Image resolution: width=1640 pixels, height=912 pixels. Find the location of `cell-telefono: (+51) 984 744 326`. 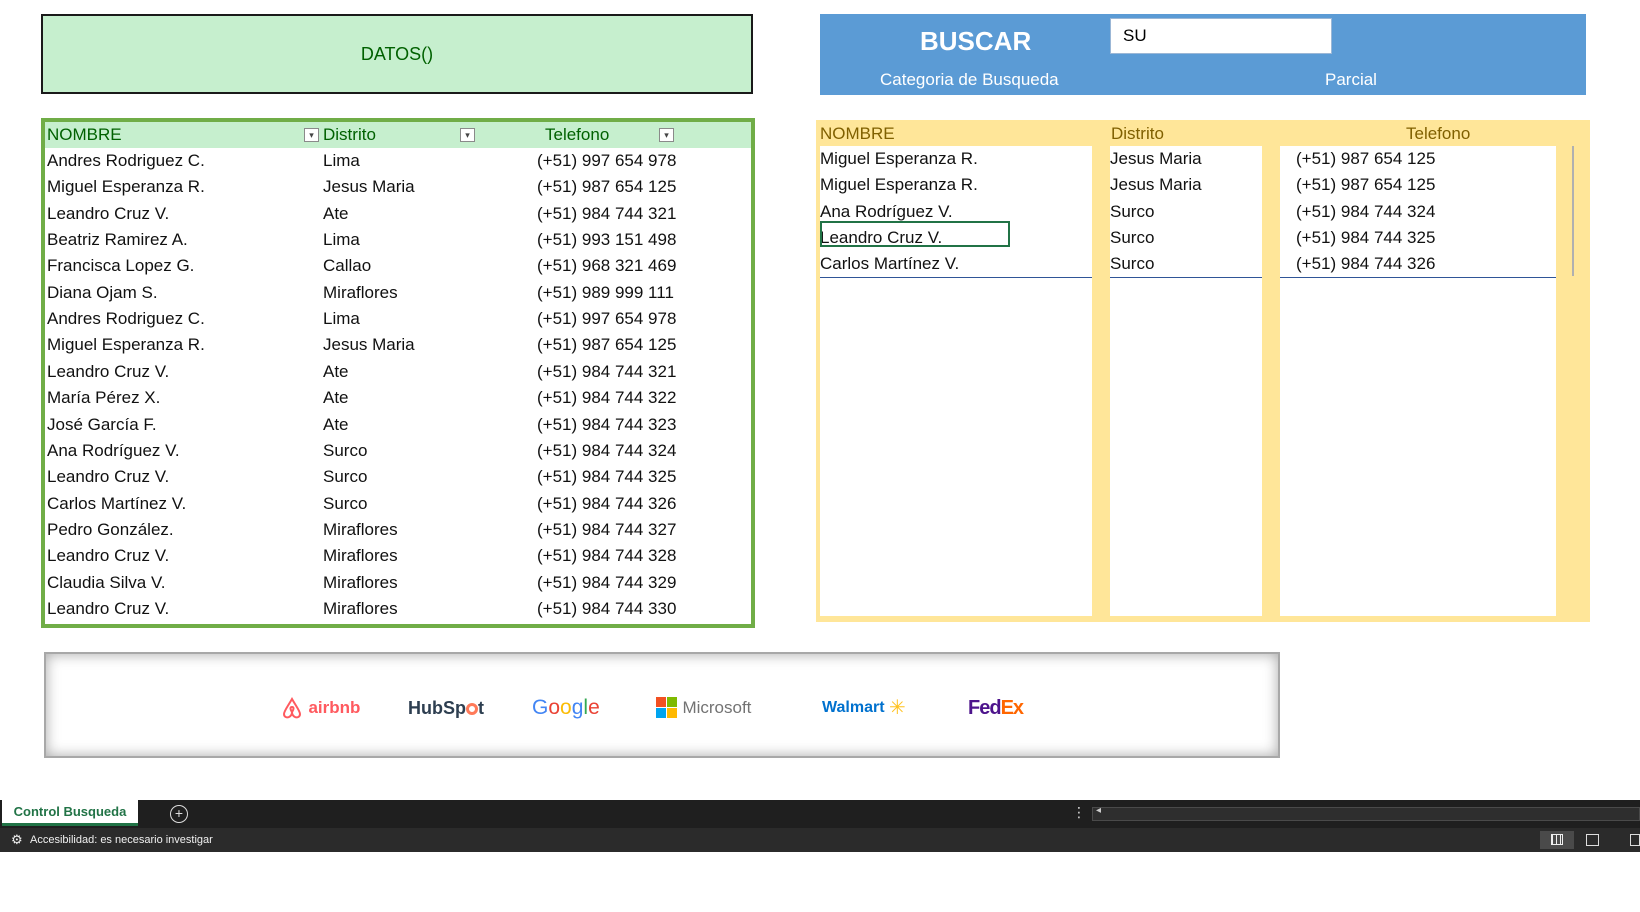

cell-telefono: (+51) 984 744 326 is located at coordinates (606, 504).